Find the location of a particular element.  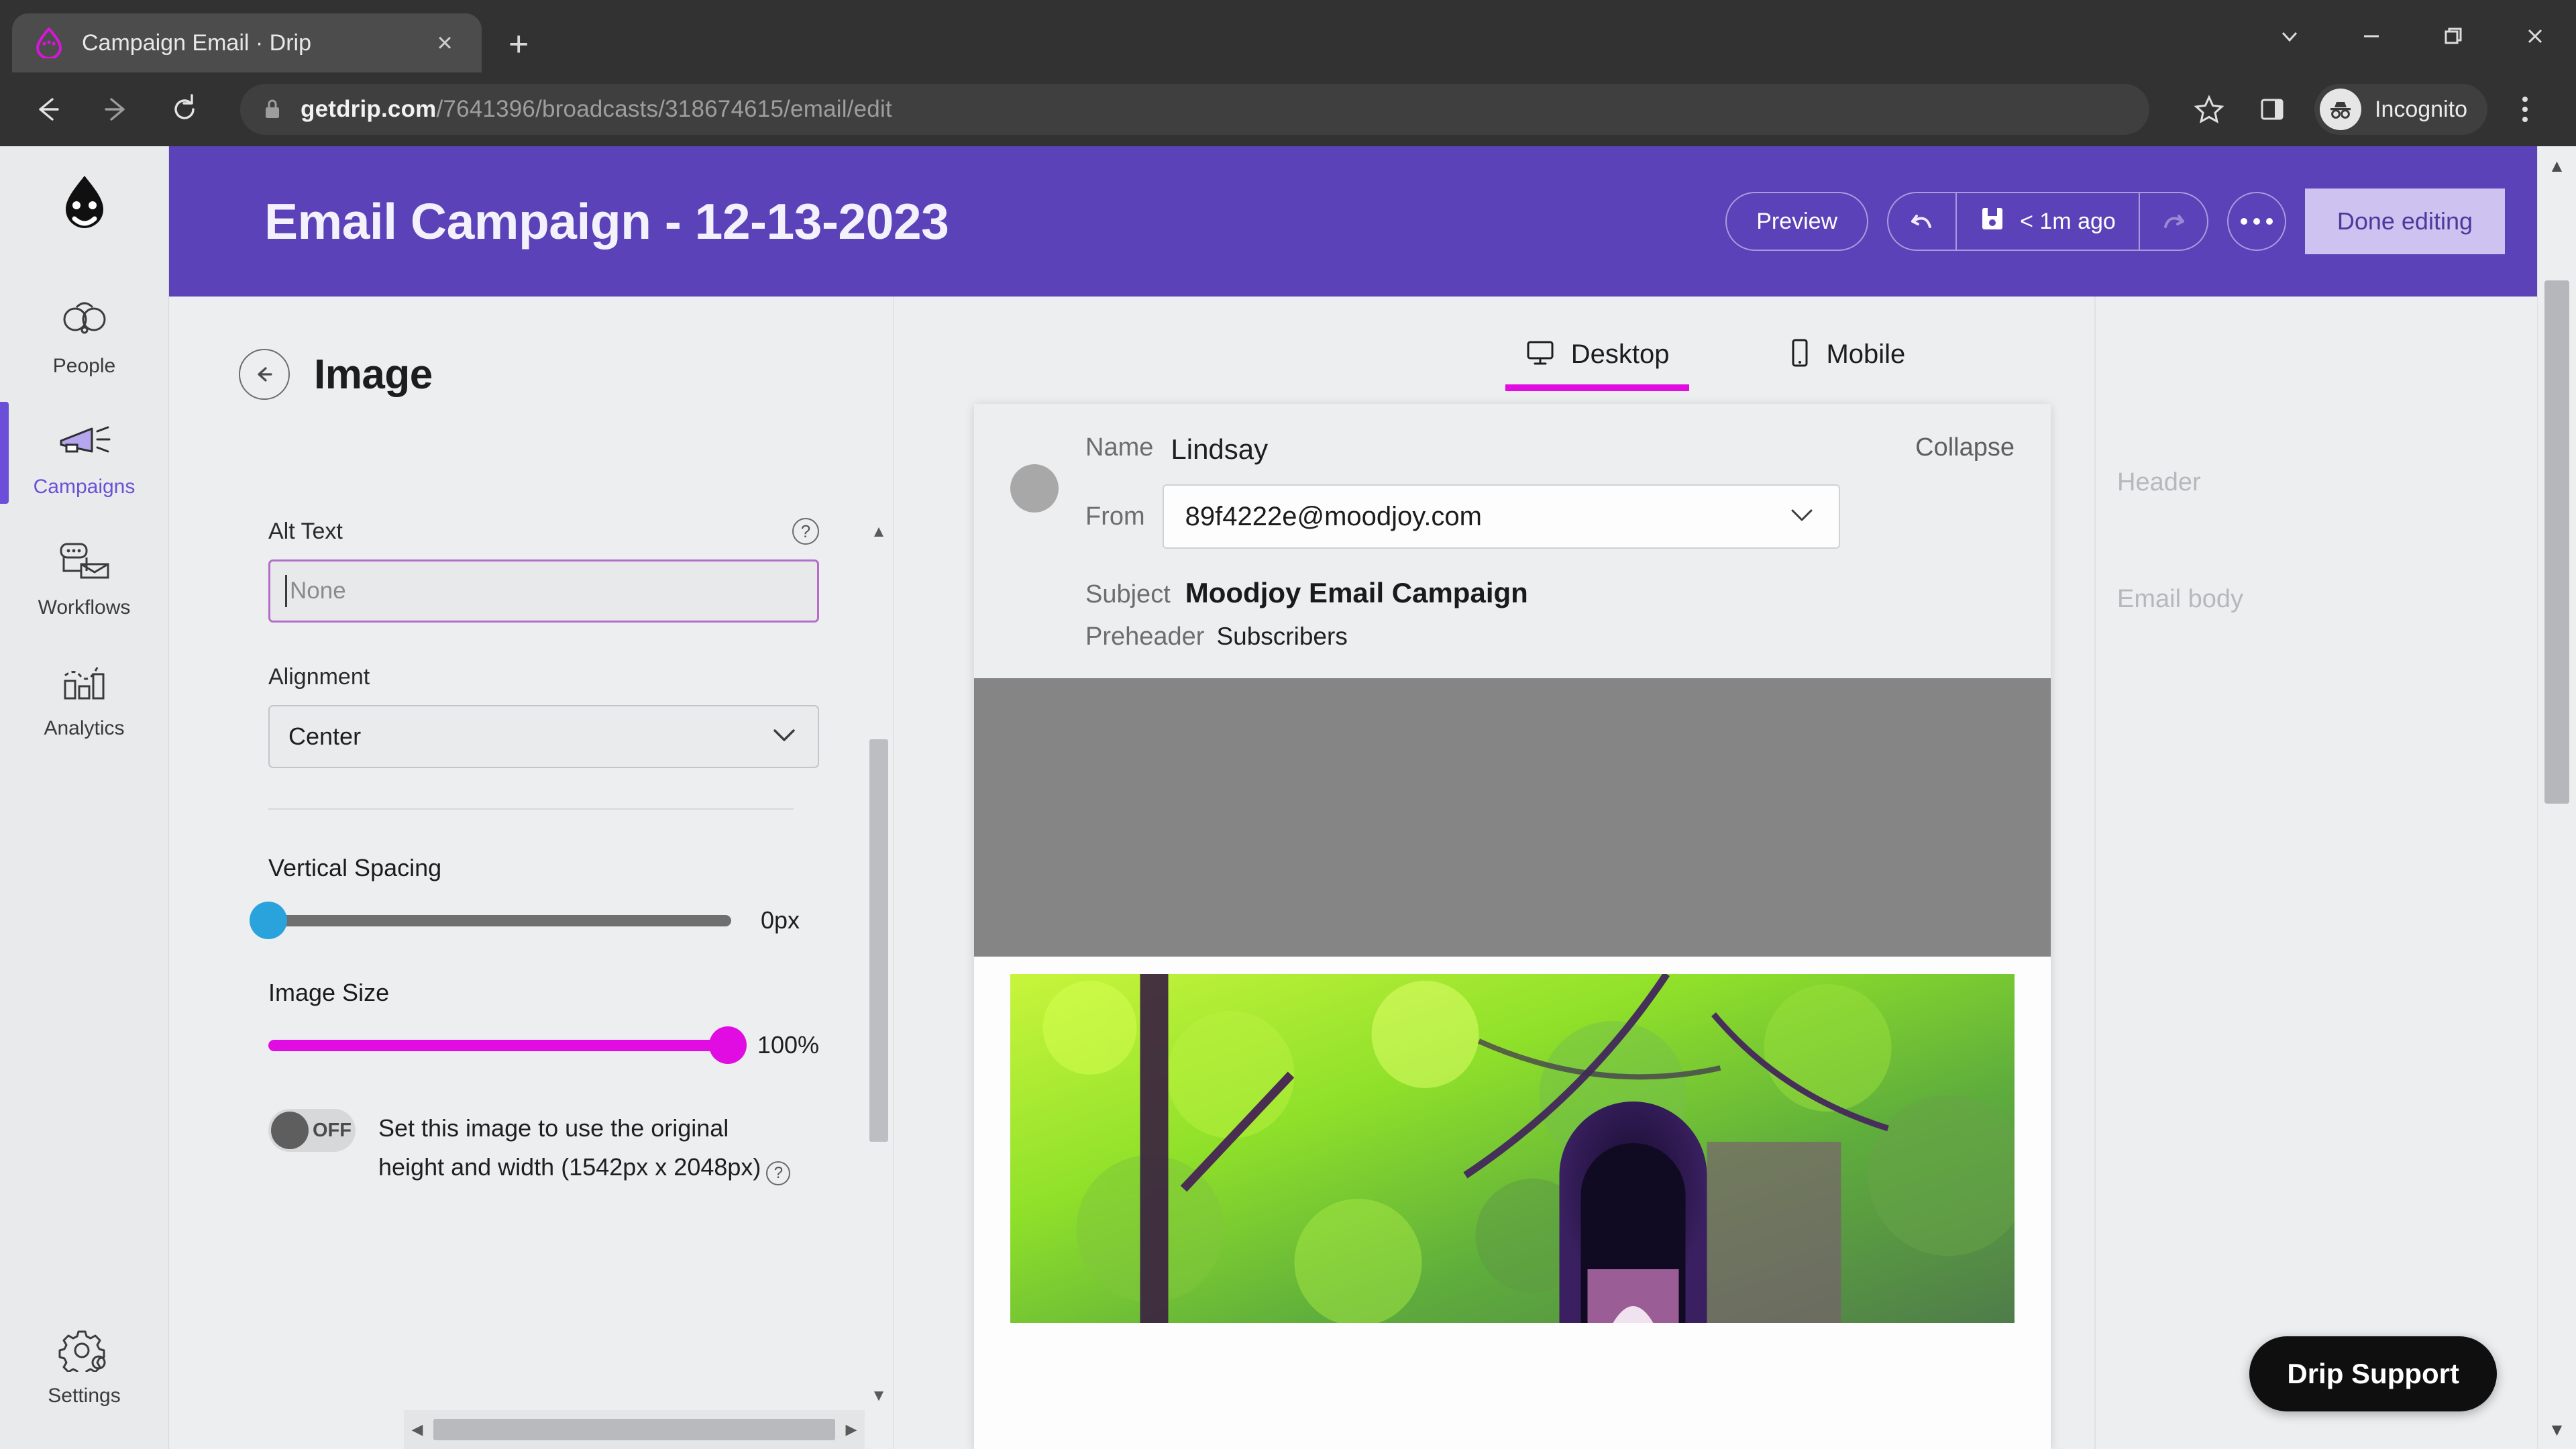

image-size-slider is located at coordinates (507, 1045).